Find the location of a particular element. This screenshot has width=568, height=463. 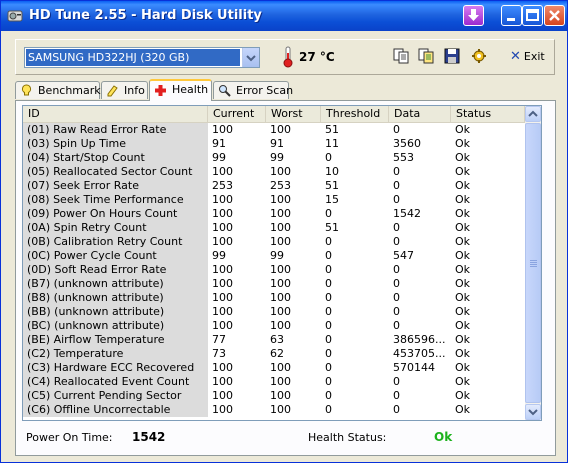

tab-health: Health is located at coordinates (180, 90).